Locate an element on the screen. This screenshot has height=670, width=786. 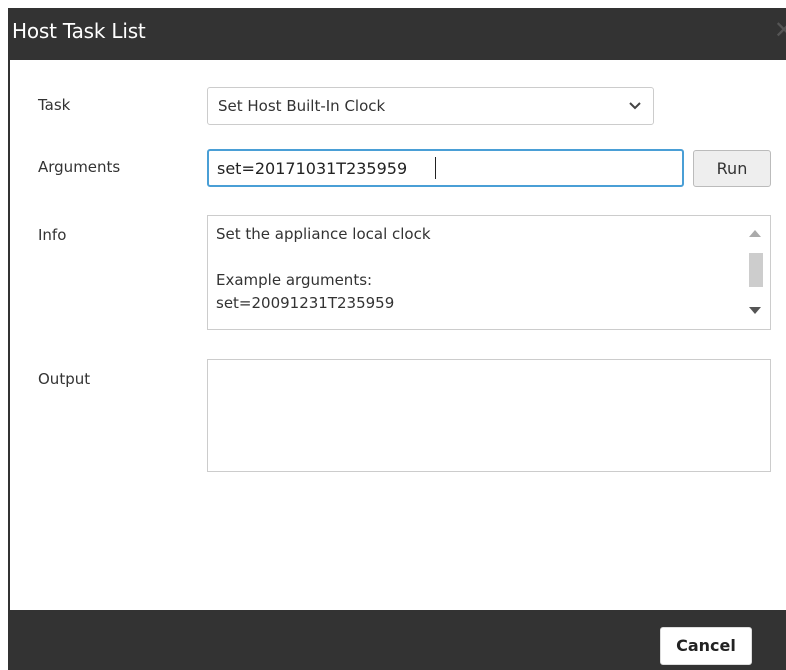
scrollbar-thumb is located at coordinates (756, 270).